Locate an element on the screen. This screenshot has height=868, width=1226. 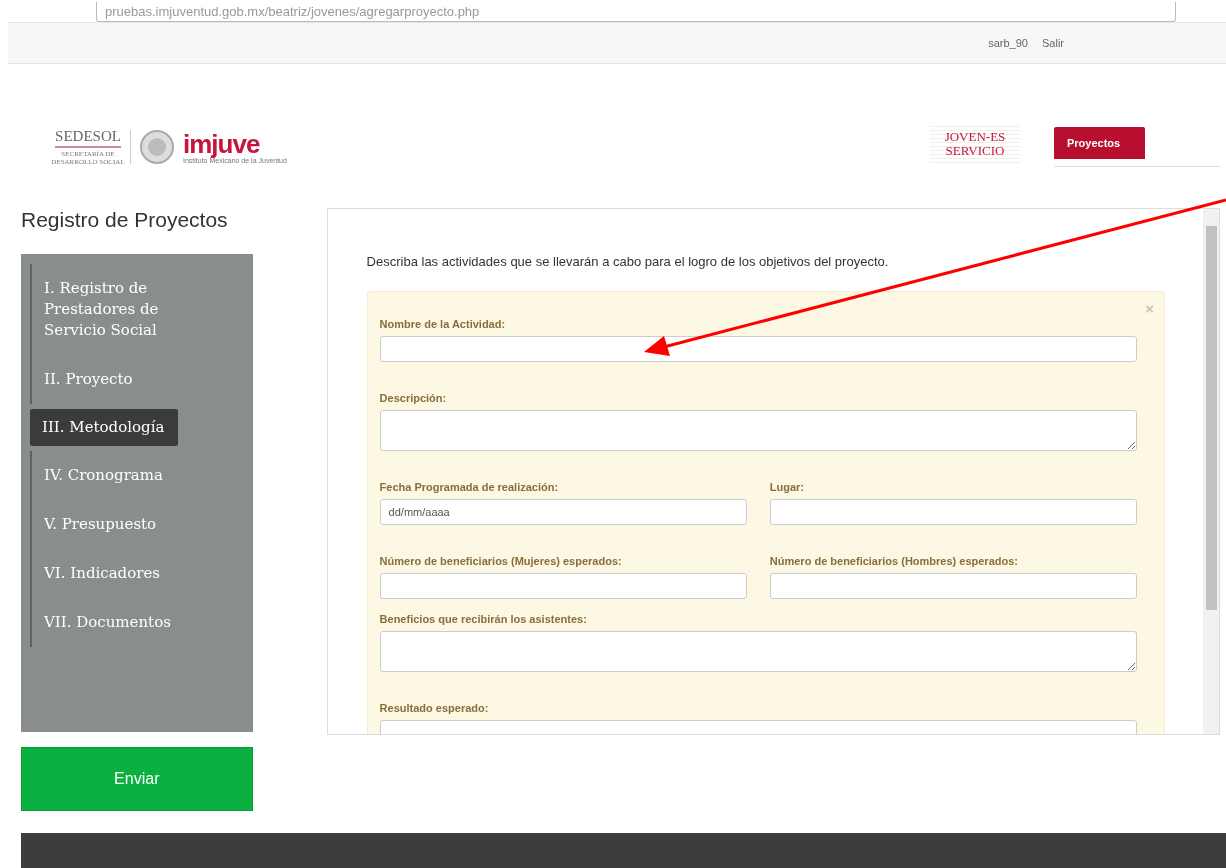
sidebar-item: I. Registro de Prestadores de Servicio Social is located at coordinates (133, 309).